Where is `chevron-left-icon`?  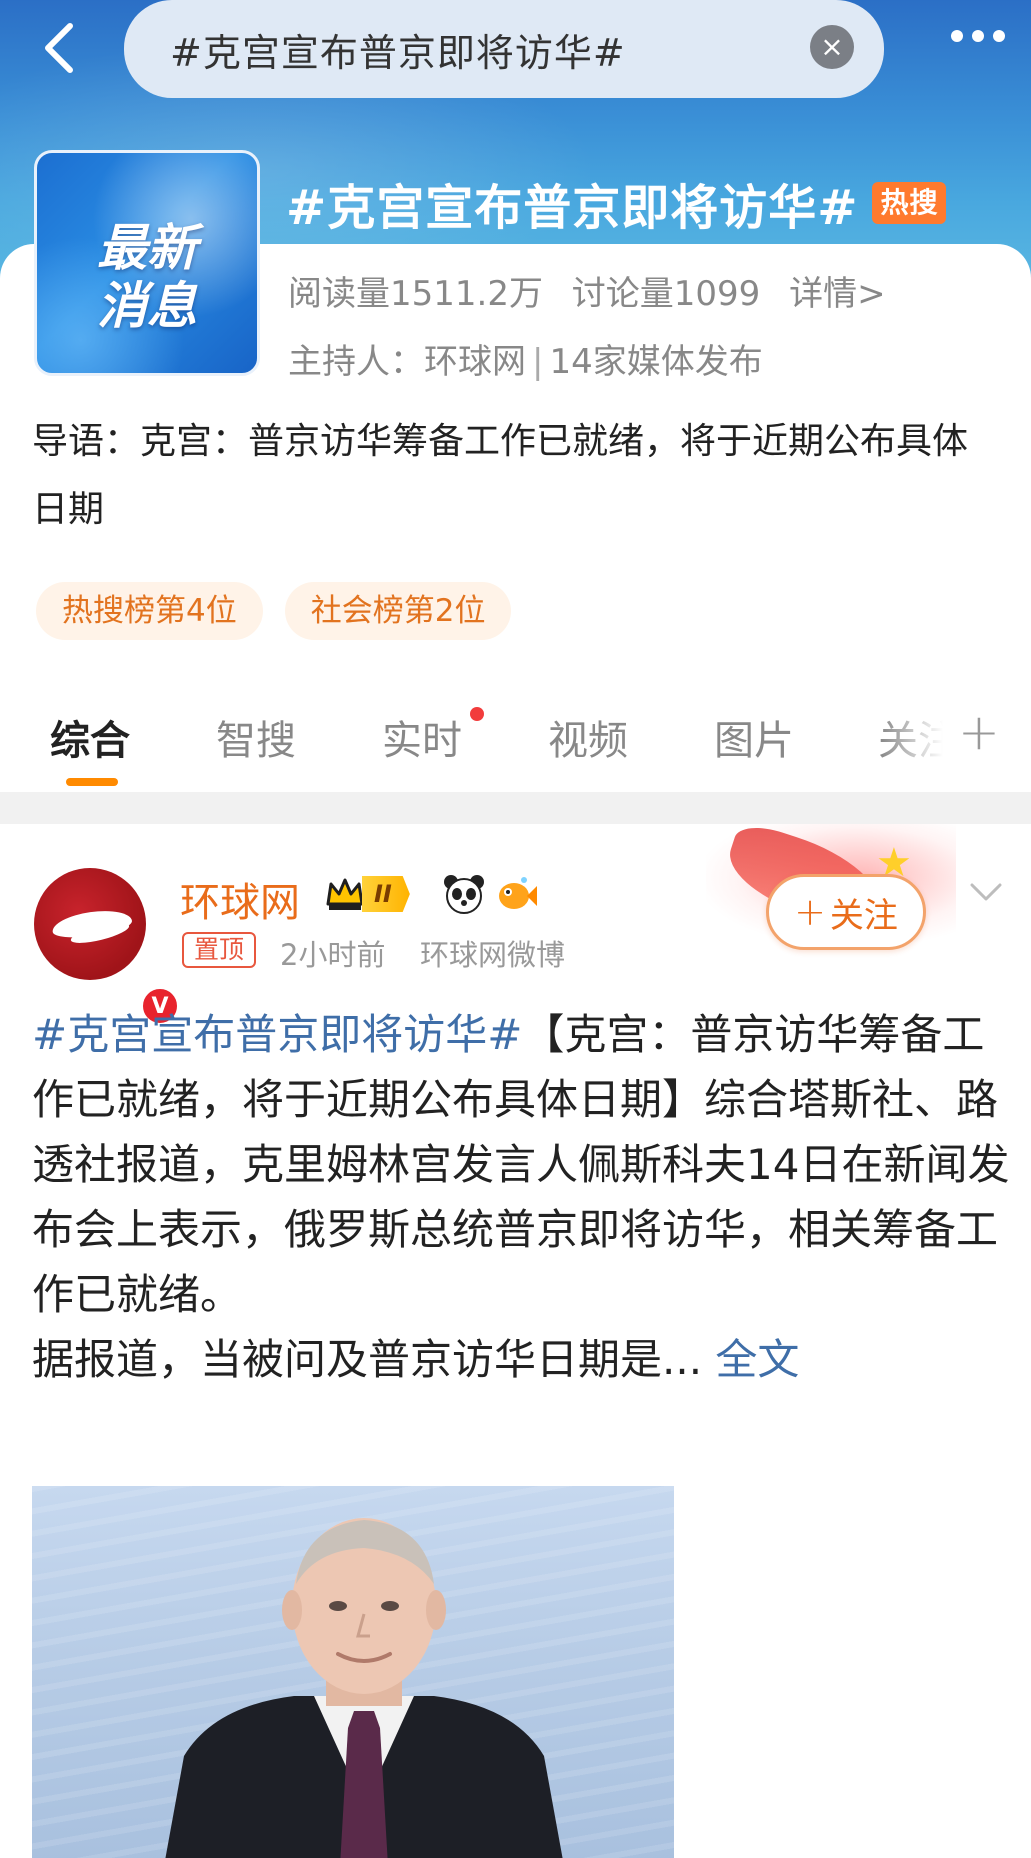
chevron-left-icon is located at coordinates (59, 48).